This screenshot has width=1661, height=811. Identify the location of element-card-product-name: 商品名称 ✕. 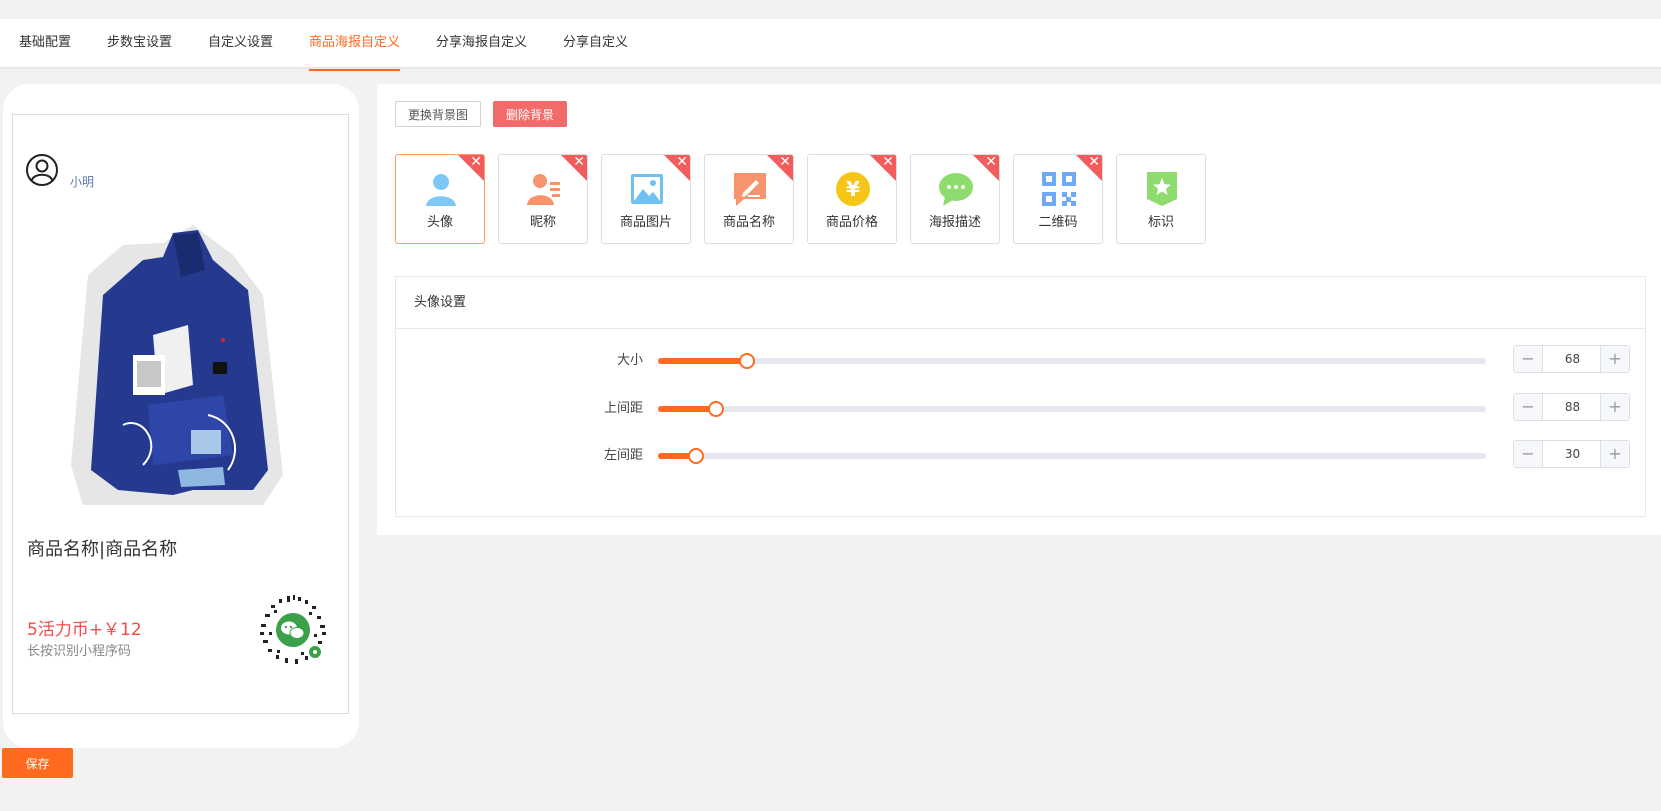
(749, 199).